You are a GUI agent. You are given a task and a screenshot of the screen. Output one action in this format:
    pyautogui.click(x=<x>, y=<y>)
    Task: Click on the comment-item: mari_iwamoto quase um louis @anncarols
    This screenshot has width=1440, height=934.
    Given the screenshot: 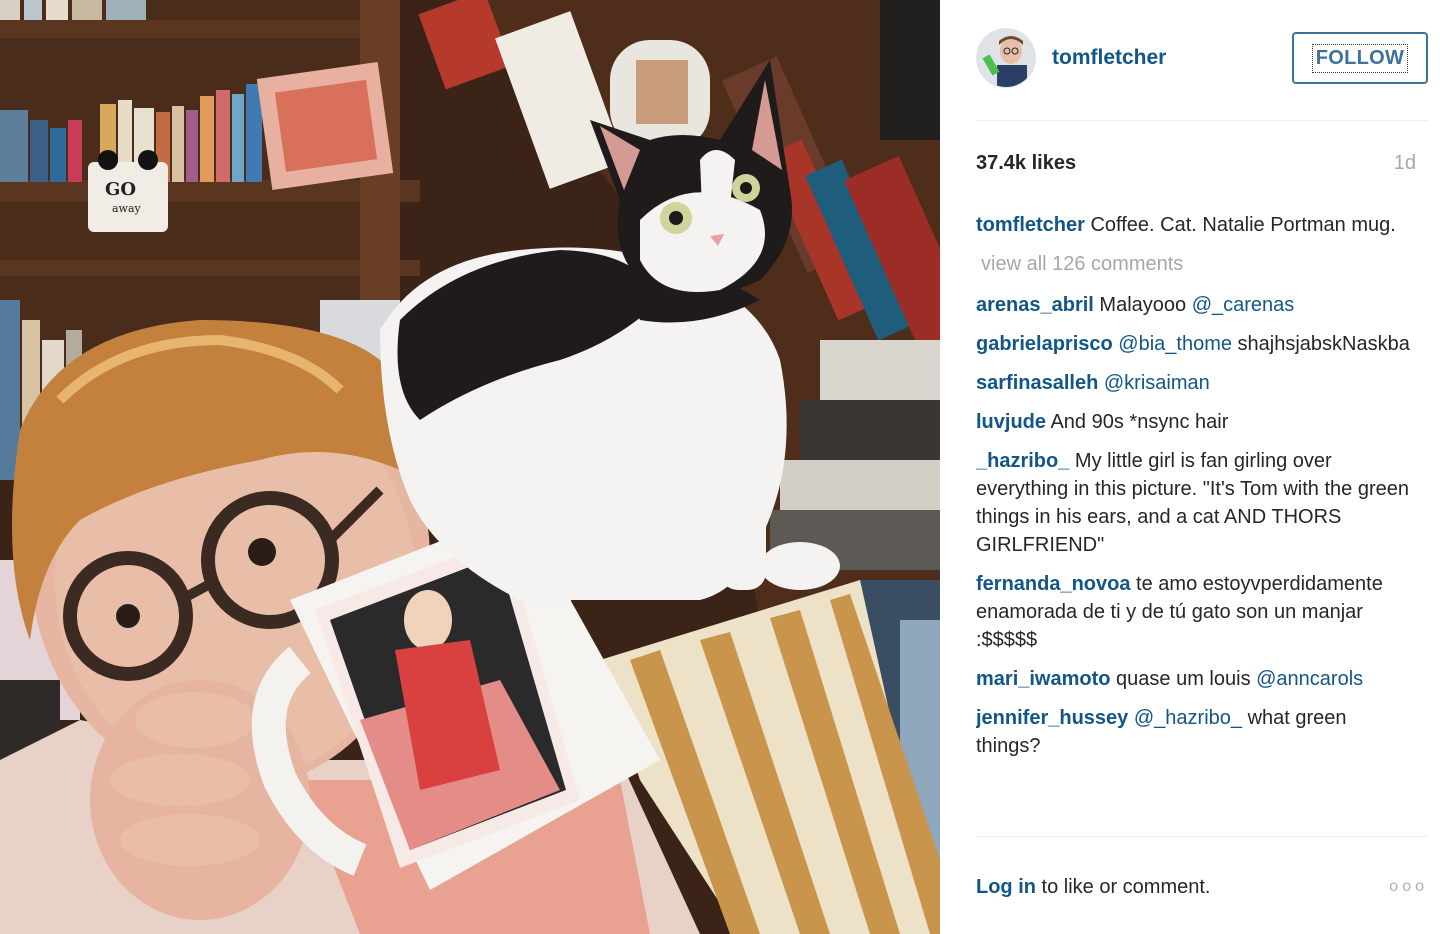 What is the action you would take?
    pyautogui.click(x=1196, y=679)
    